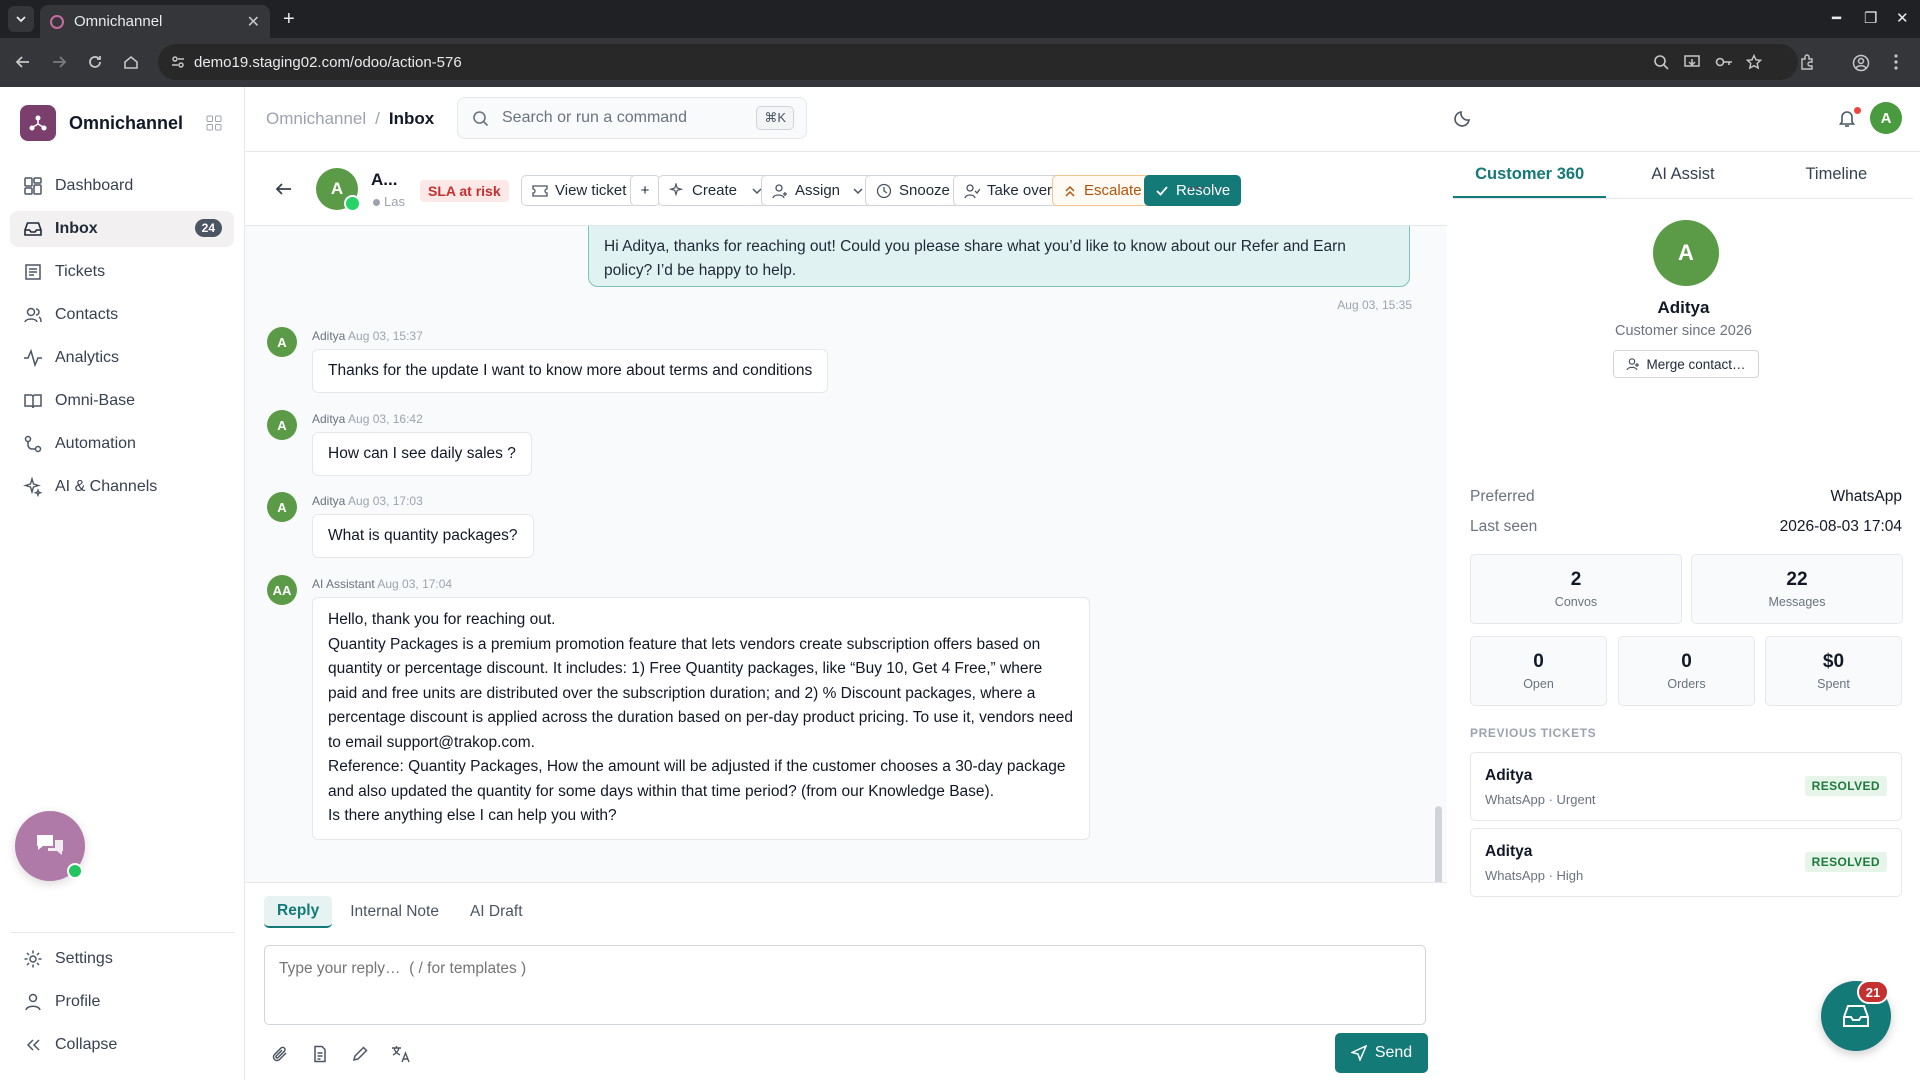 This screenshot has height=1080, width=1920. What do you see at coordinates (76, 228) in the screenshot?
I see `sidebar-item-label: Inbox` at bounding box center [76, 228].